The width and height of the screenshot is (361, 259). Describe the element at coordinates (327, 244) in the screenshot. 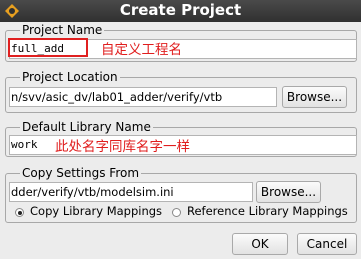

I see `cancel-button: Cancel` at that location.